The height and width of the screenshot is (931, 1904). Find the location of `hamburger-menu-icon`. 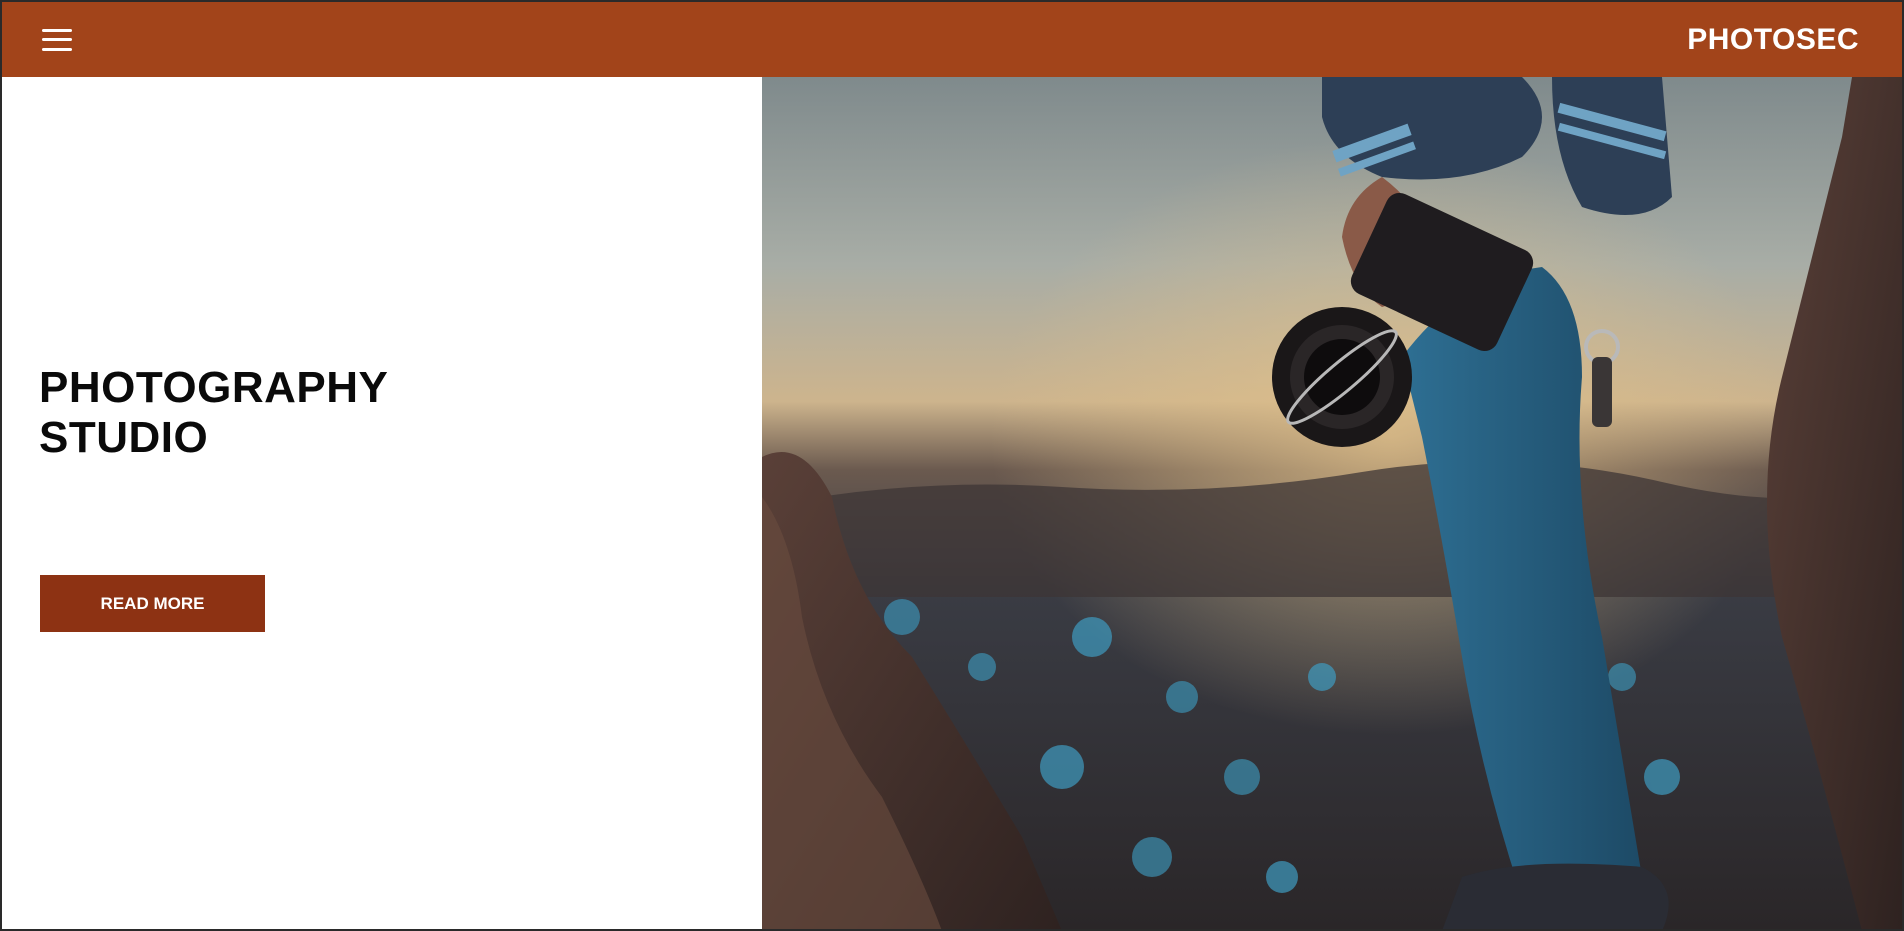

hamburger-menu-icon is located at coordinates (57, 40).